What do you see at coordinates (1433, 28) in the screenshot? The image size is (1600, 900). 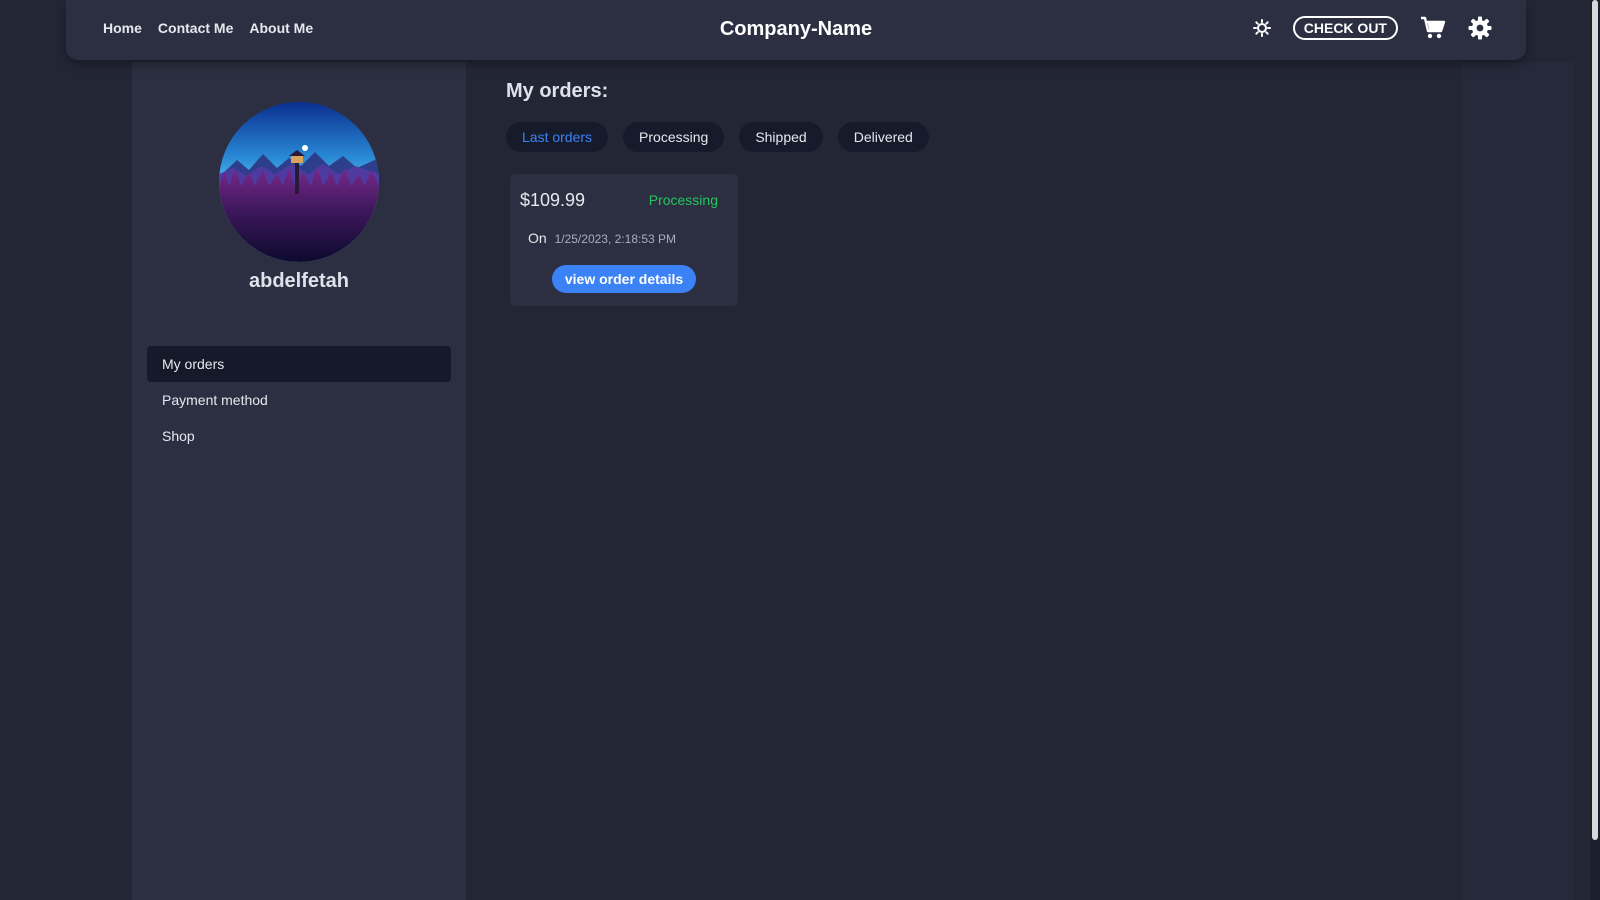 I see `cart-icon` at bounding box center [1433, 28].